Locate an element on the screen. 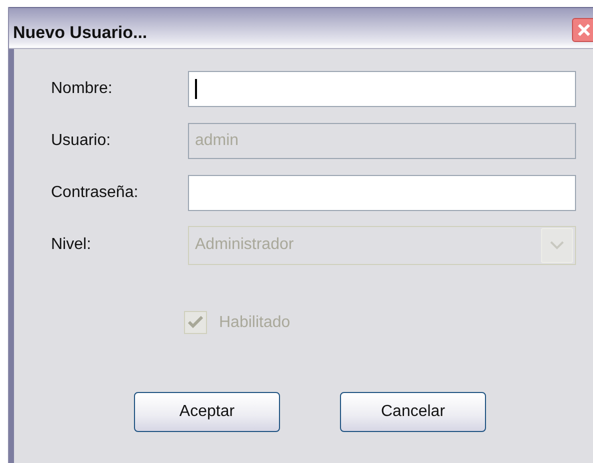 This screenshot has height=463, width=593. dropdown-value: Administrador is located at coordinates (244, 245).